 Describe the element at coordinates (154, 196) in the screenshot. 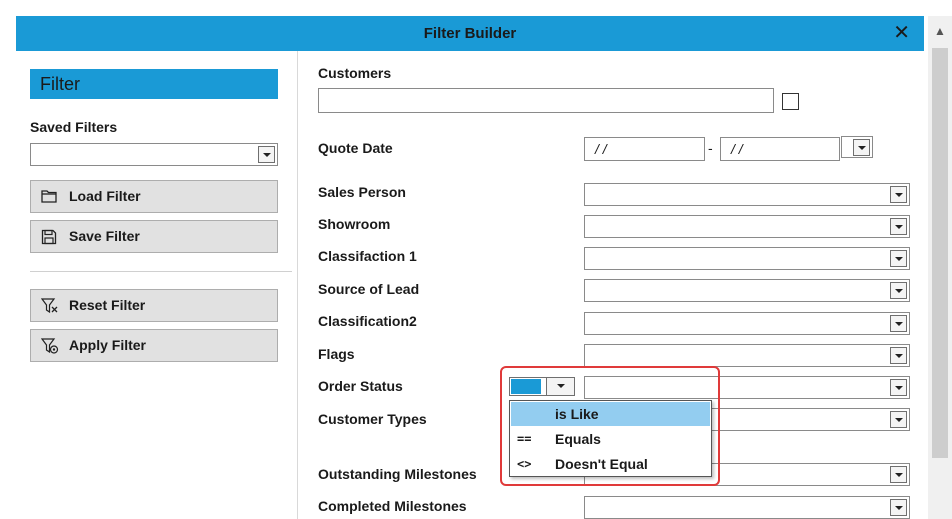

I see `load-filter-button: Load Filter` at that location.